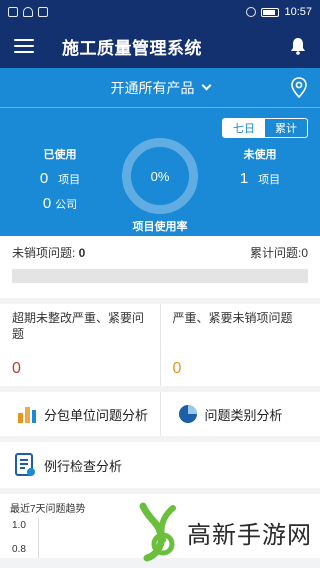 This screenshot has height=568, width=320. Describe the element at coordinates (298, 12) in the screenshot. I see `status-time: 10:57` at that location.